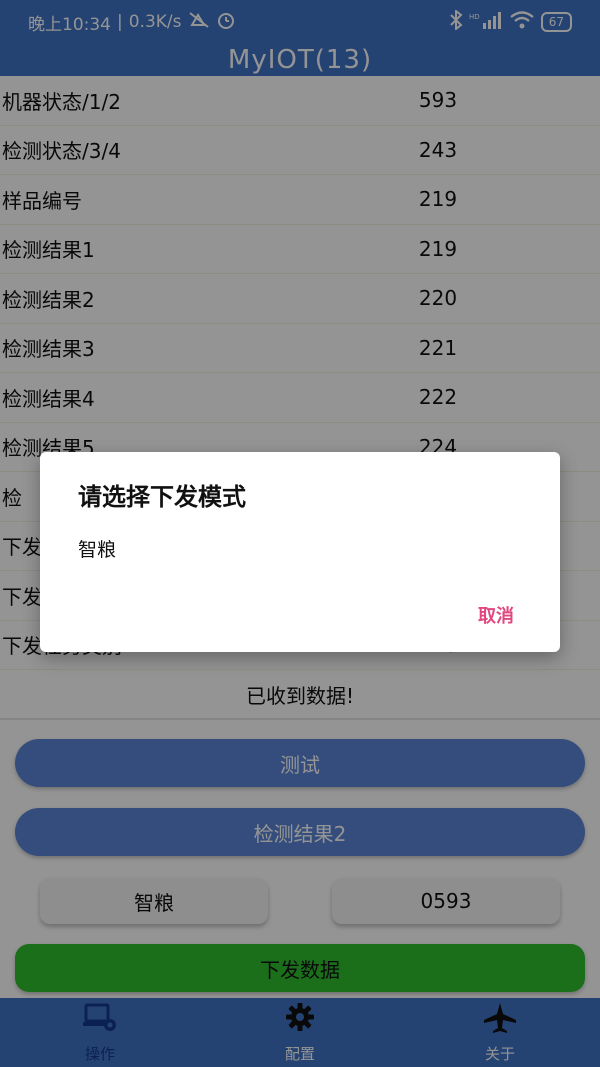 The width and height of the screenshot is (600, 1067). I want to click on cancel-button: 取消, so click(496, 615).